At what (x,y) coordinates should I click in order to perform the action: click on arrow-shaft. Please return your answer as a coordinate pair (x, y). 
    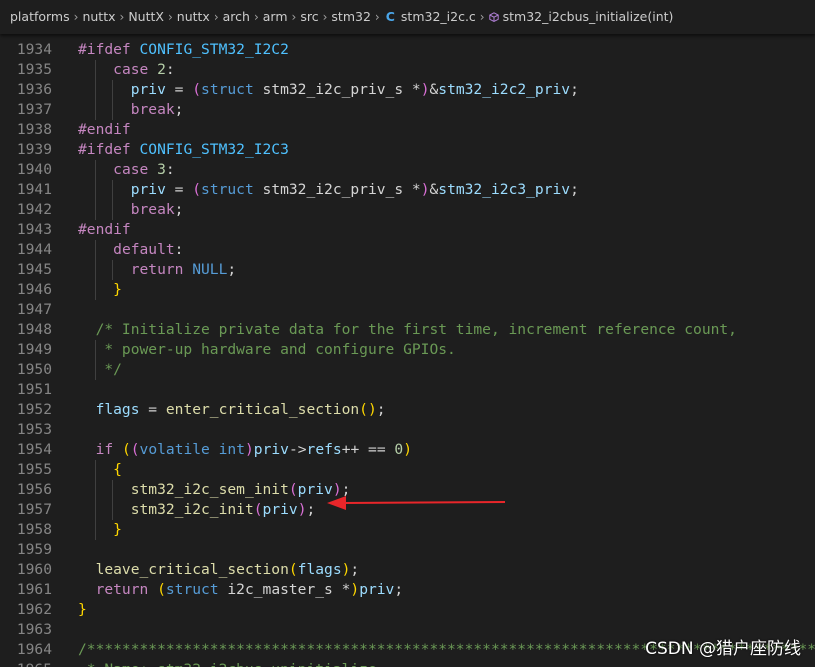
    Looking at the image, I should click on (424, 502).